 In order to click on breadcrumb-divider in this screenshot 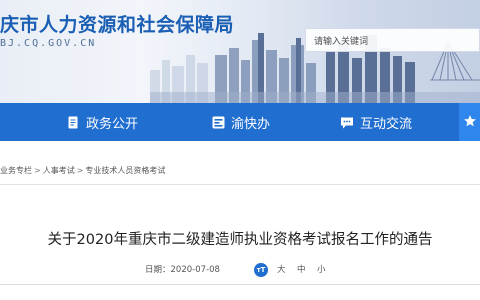, I will do `click(240, 184)`.